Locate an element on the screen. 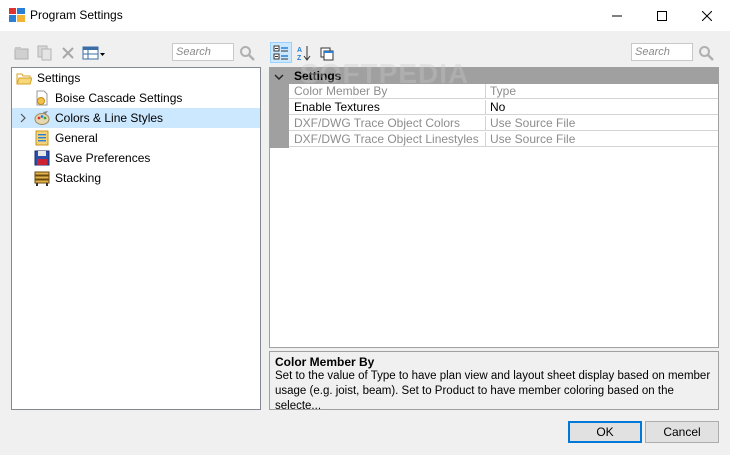  property-name: Color Member By is located at coordinates (387, 91).